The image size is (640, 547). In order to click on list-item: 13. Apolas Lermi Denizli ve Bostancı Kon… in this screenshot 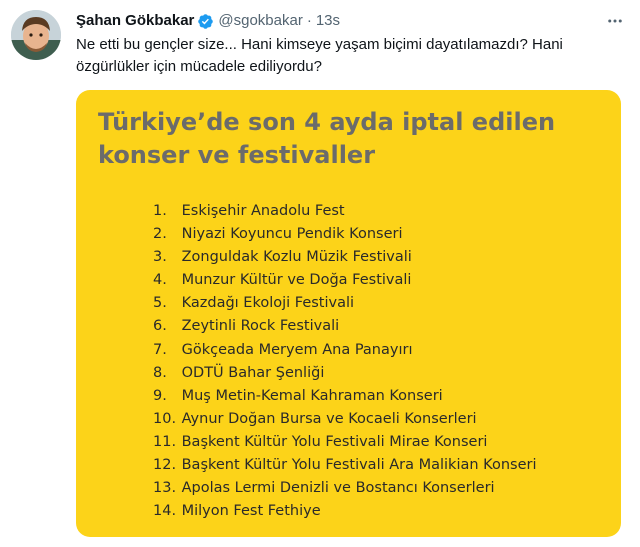, I will do `click(344, 488)`.